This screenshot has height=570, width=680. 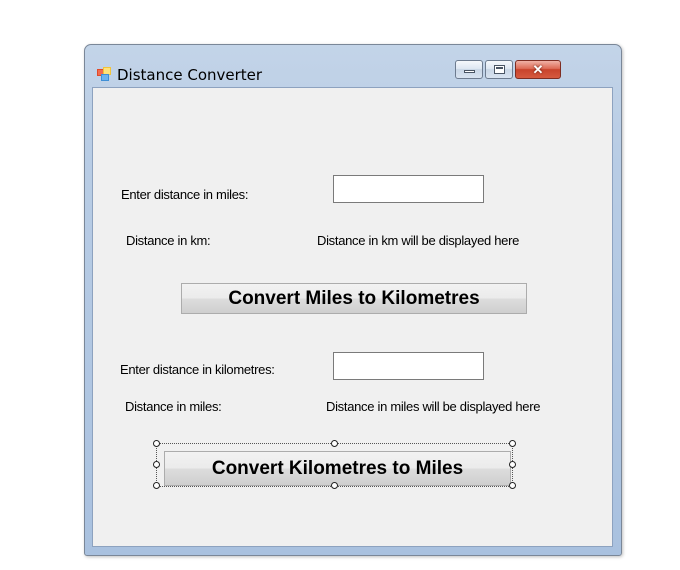 I want to click on convert-miles-to-km-button: Convert Miles to Kilometres, so click(x=354, y=298).